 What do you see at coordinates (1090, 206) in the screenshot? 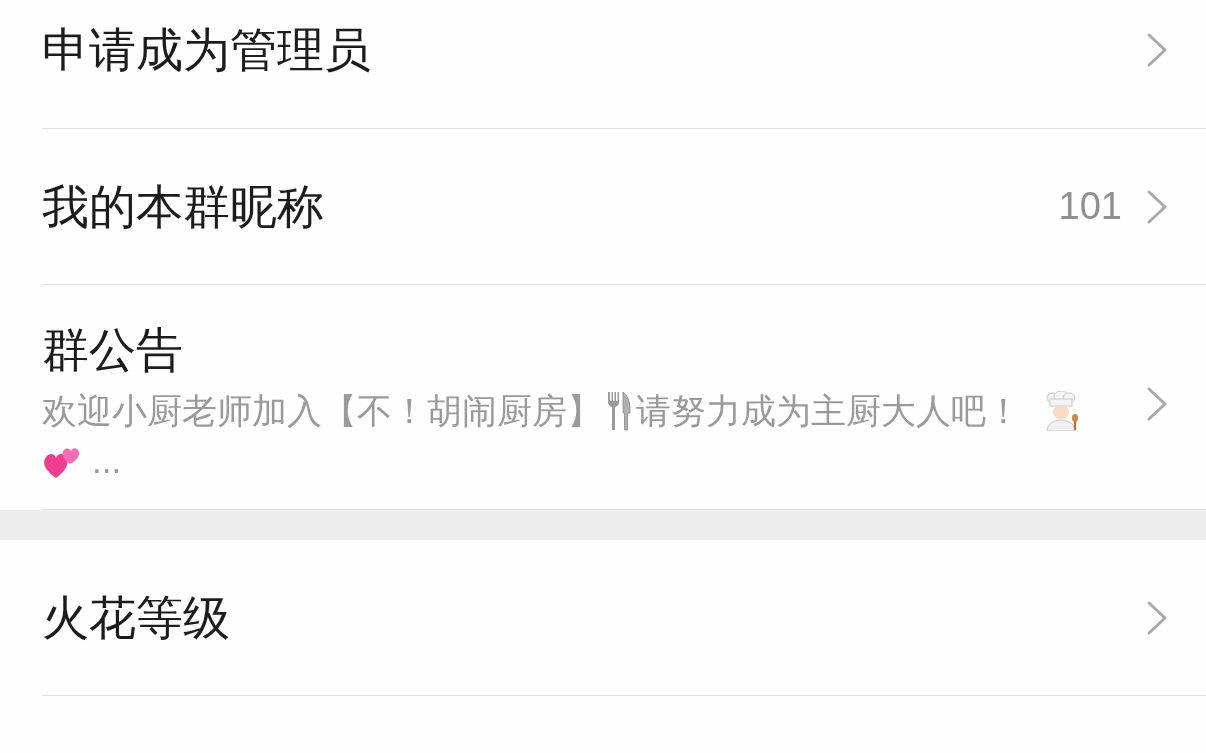
I see `nickname-value: 101` at bounding box center [1090, 206].